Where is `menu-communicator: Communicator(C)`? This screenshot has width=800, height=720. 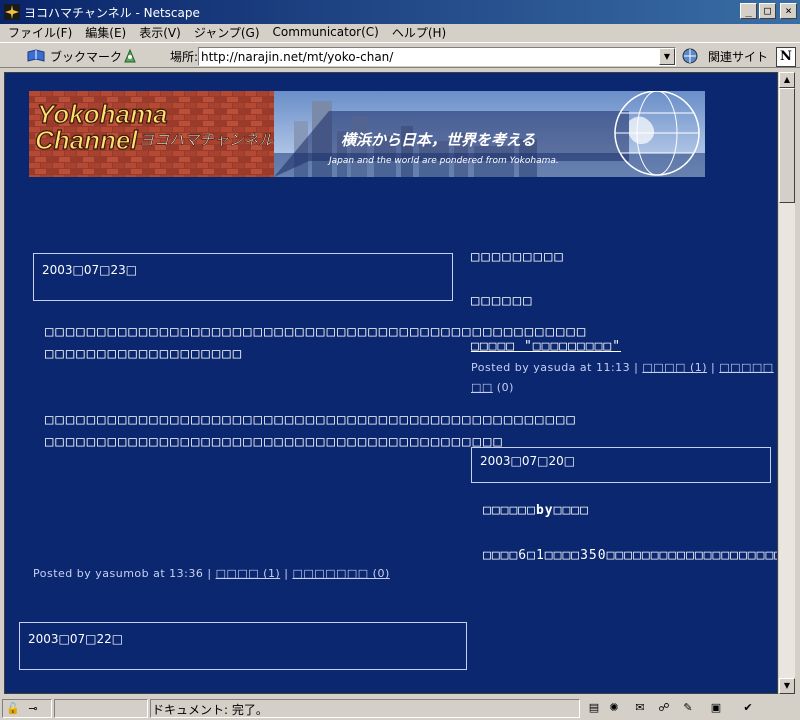 menu-communicator: Communicator(C) is located at coordinates (326, 32).